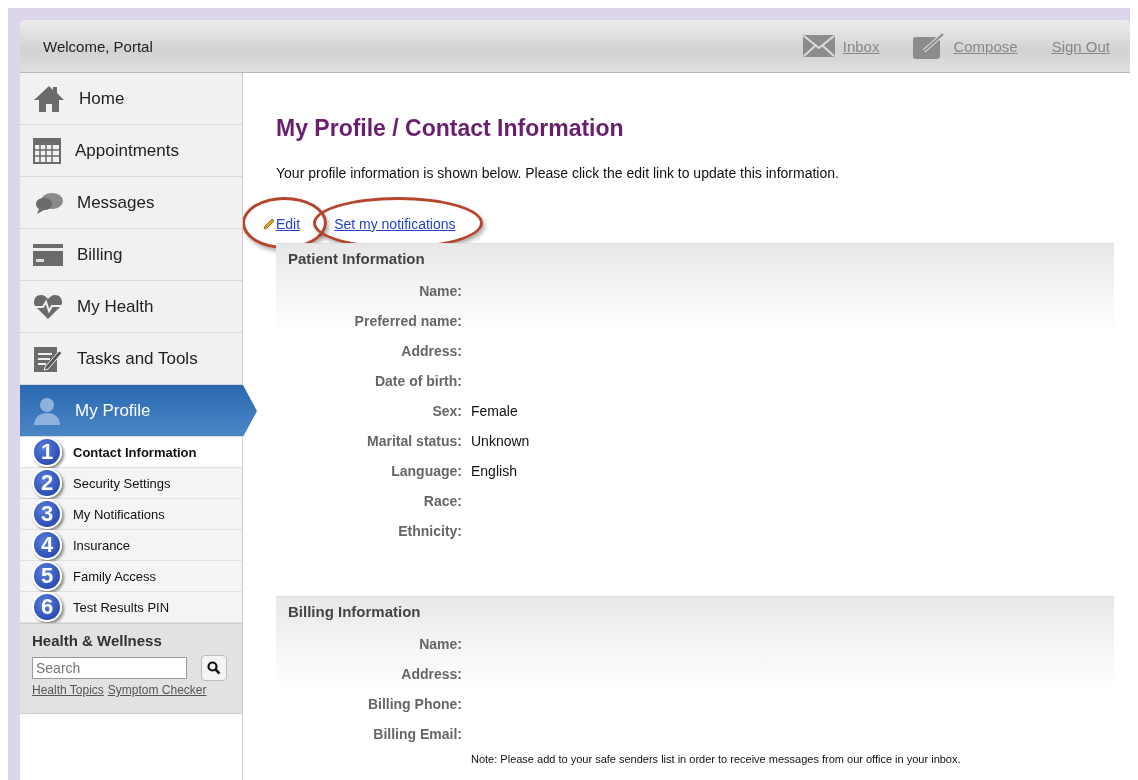 This screenshot has width=1138, height=780. I want to click on section-heading: Health & Wellness, so click(97, 640).